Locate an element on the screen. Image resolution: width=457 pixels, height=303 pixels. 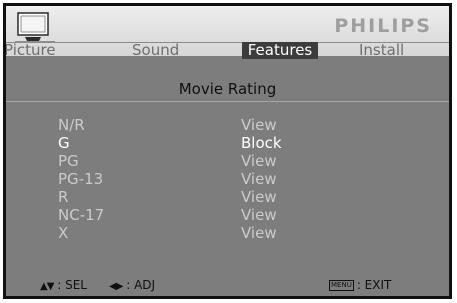
adj-hint: ◀▶ : ADJ is located at coordinates (132, 286).